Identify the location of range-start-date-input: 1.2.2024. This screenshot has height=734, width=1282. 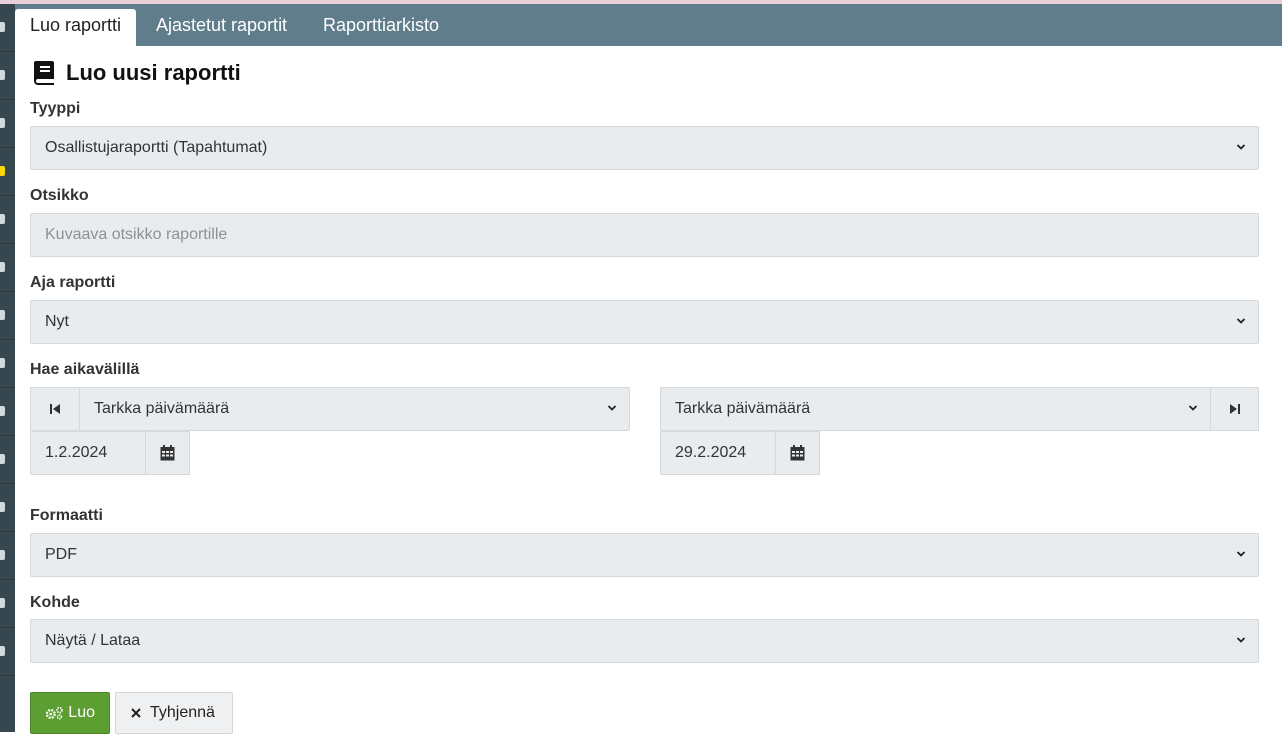
(88, 453).